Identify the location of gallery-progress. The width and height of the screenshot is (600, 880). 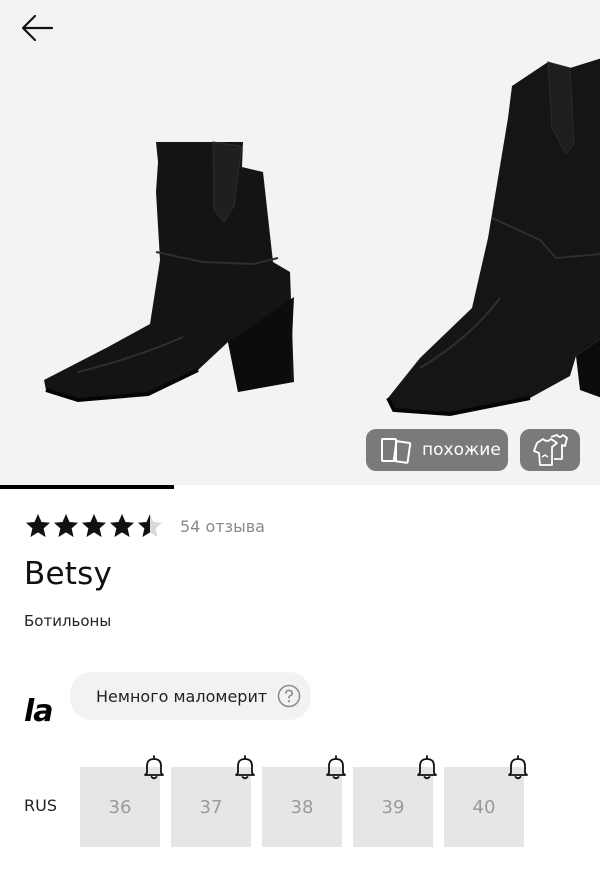
(300, 487).